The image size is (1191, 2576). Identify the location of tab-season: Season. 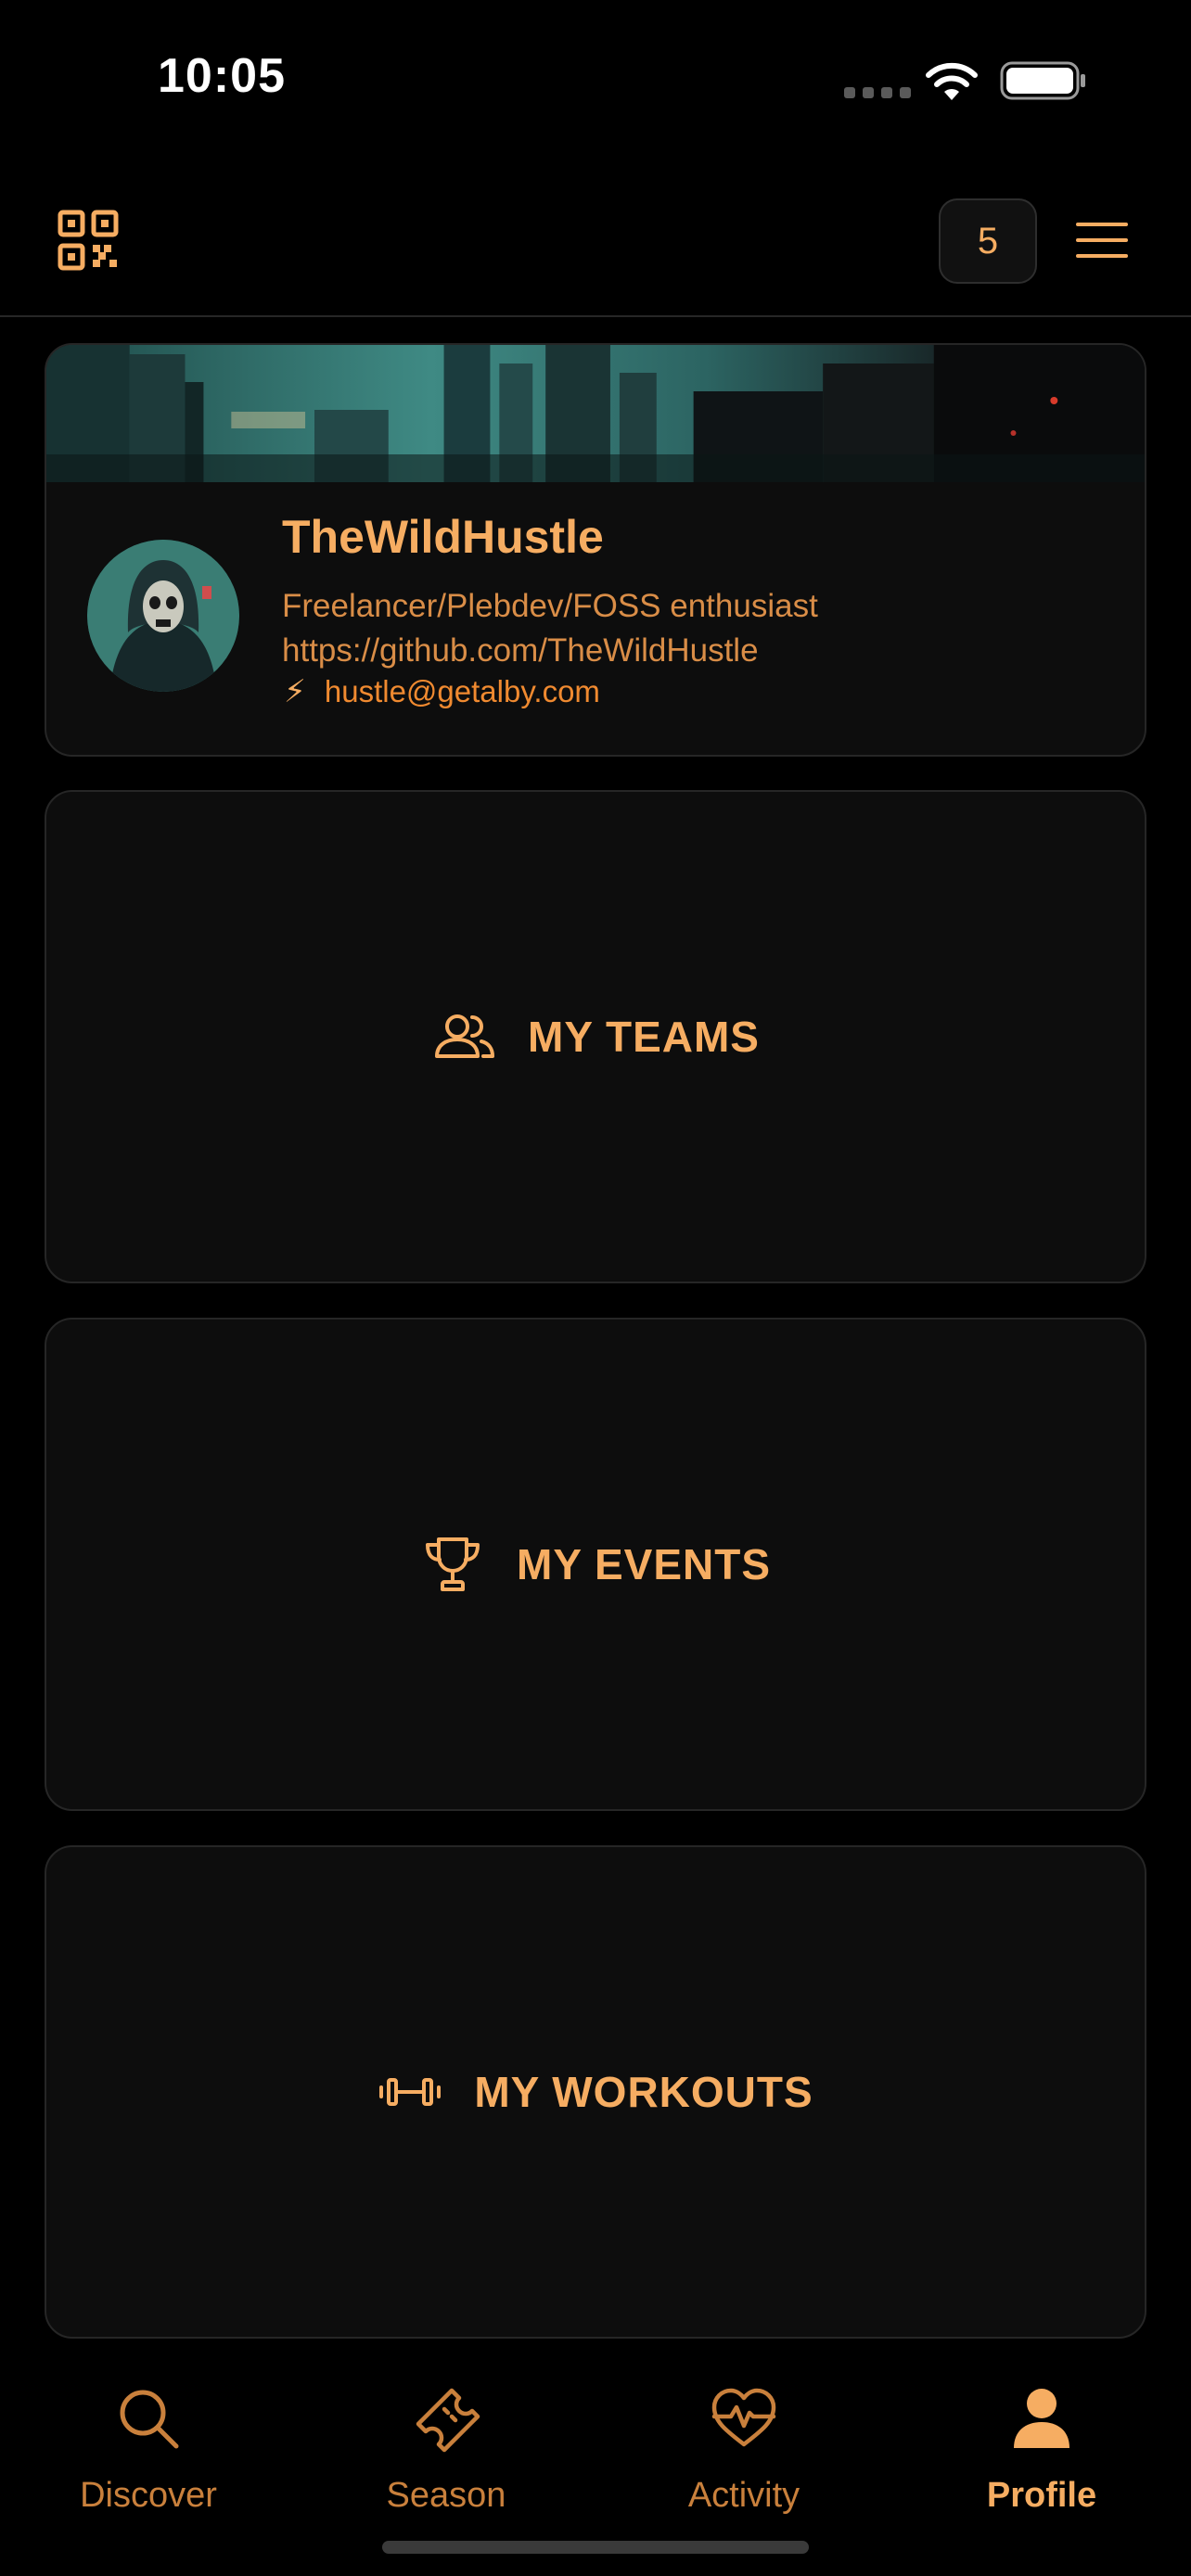
(446, 2449).